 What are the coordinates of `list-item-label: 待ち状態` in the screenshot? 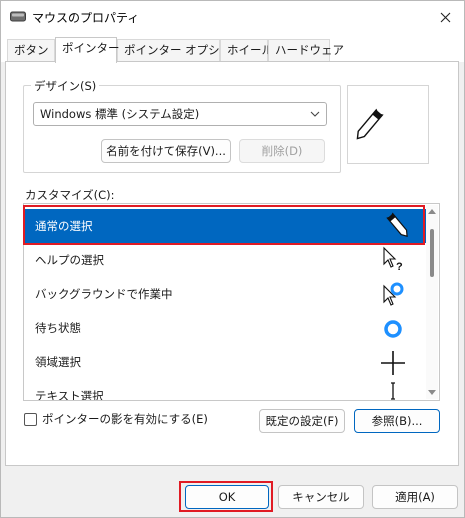 It's located at (58, 328).